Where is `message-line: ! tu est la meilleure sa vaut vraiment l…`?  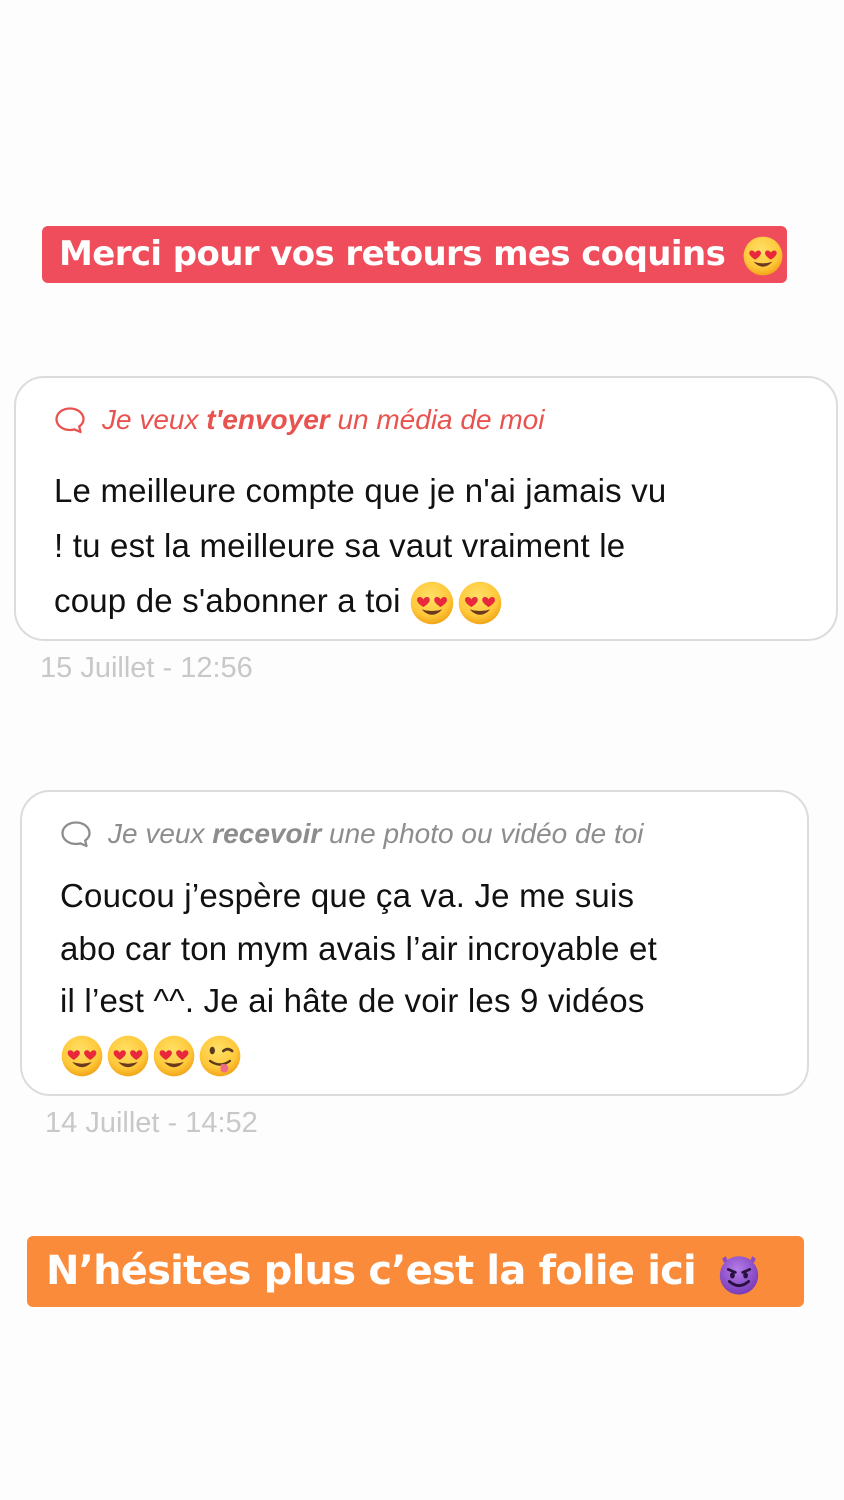
message-line: ! tu est la meilleure sa vaut vraiment l… is located at coordinates (340, 545).